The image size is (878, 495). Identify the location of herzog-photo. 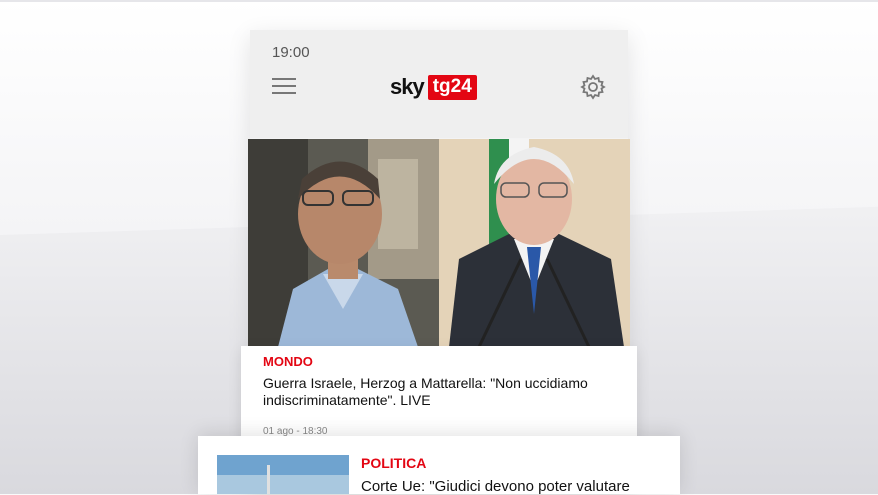
(343, 243).